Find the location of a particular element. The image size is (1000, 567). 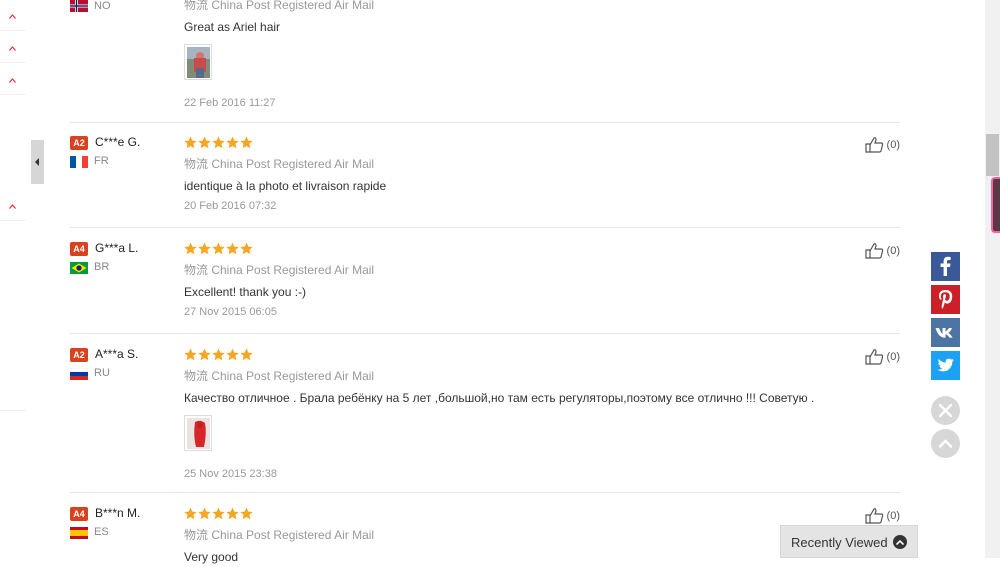

reviewer-name: A***a S. is located at coordinates (117, 354).